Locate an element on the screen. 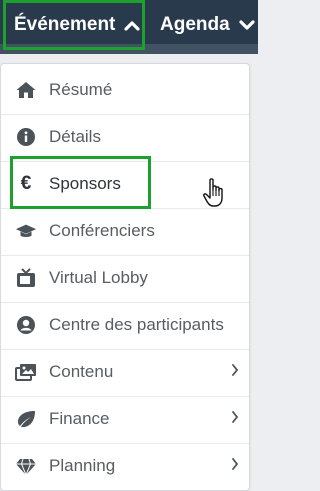 The image size is (320, 491). home-icon is located at coordinates (26, 90).